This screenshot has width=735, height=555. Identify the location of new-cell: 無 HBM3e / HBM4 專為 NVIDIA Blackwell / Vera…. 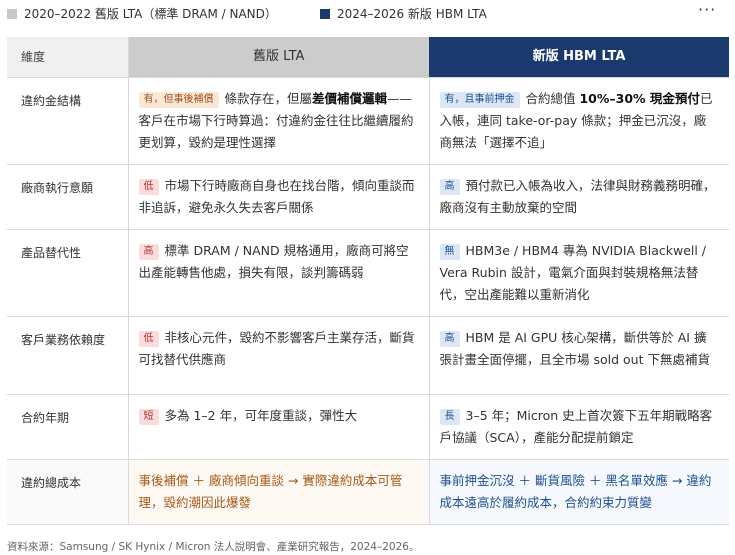
(578, 273).